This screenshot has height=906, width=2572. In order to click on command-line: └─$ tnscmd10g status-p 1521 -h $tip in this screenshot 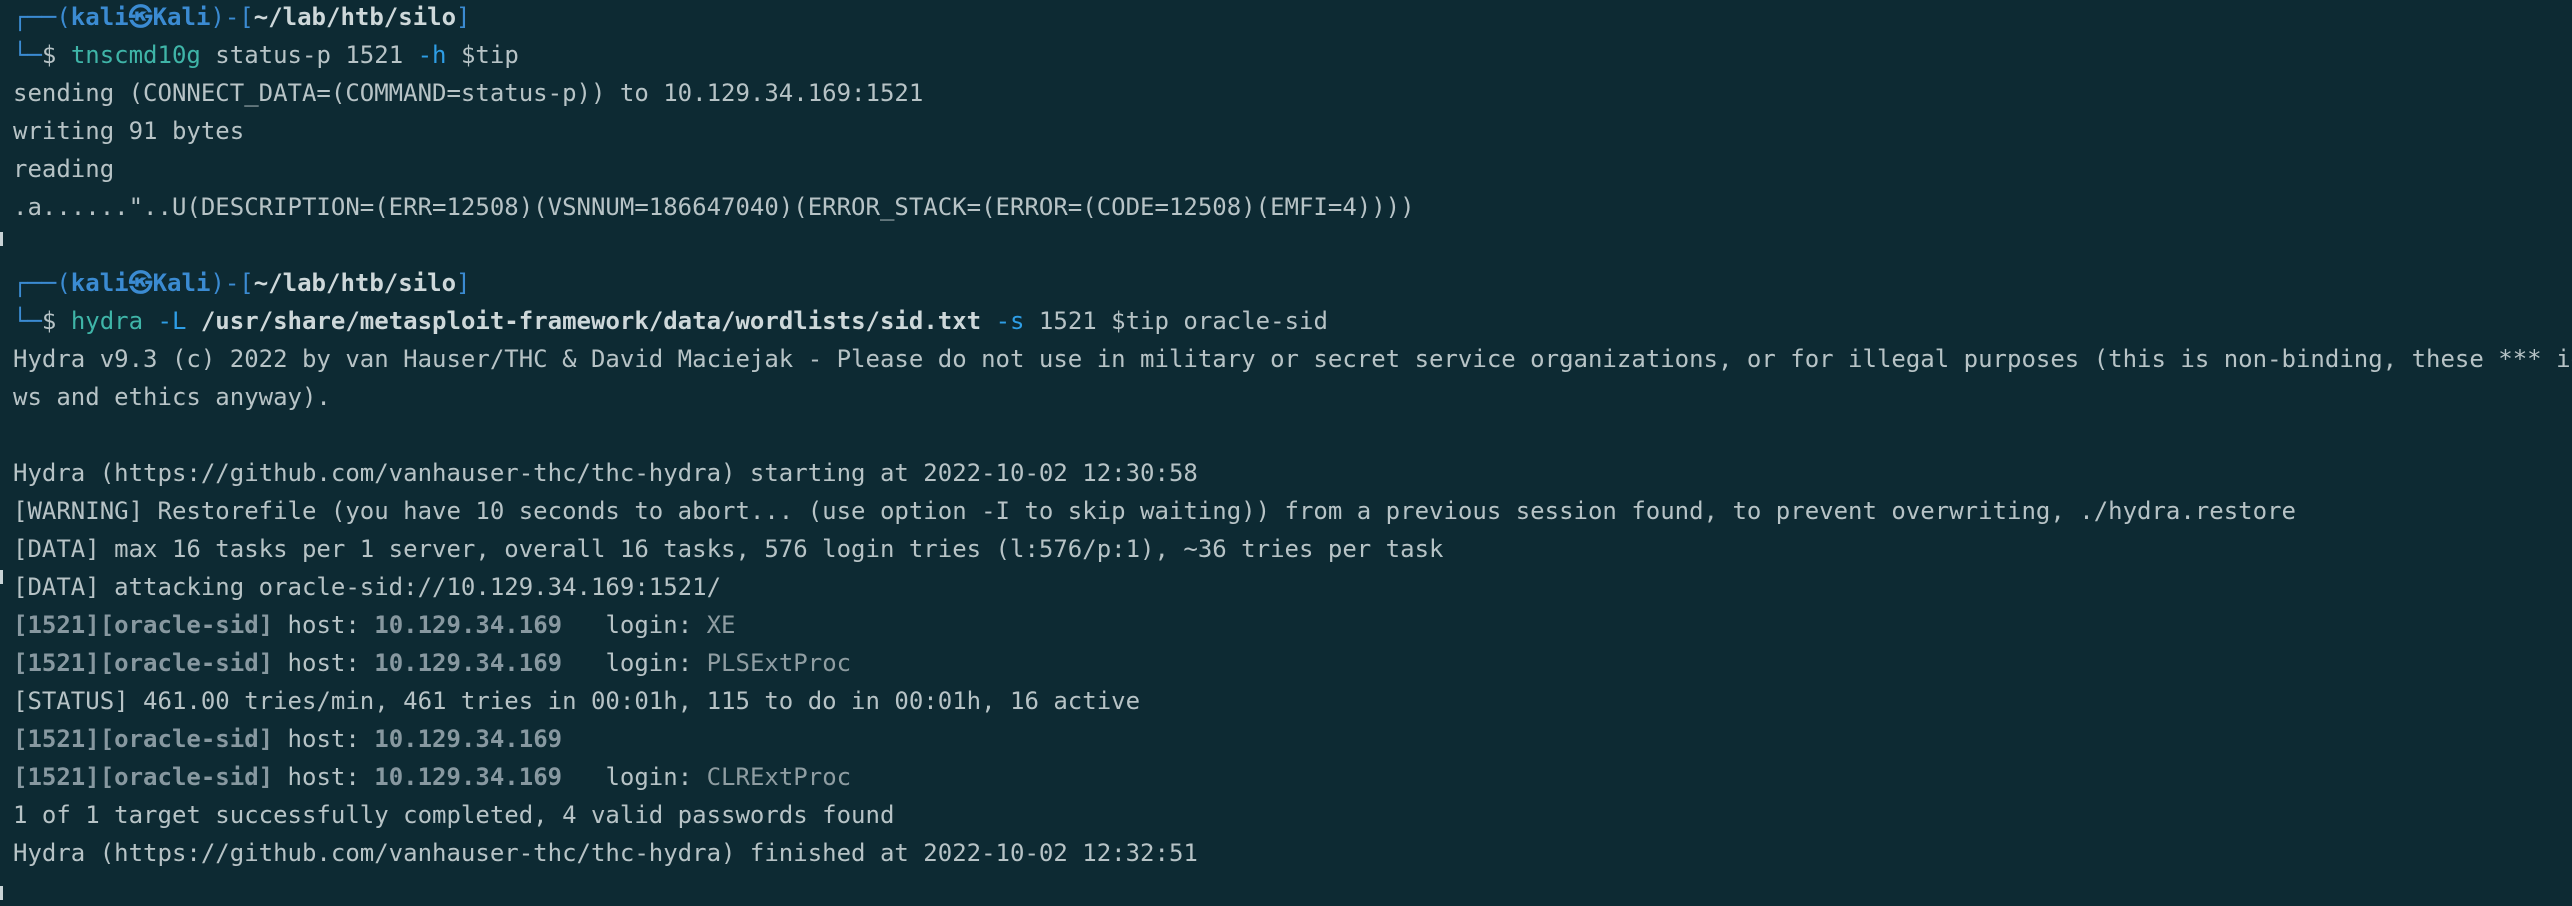, I will do `click(1292, 55)`.